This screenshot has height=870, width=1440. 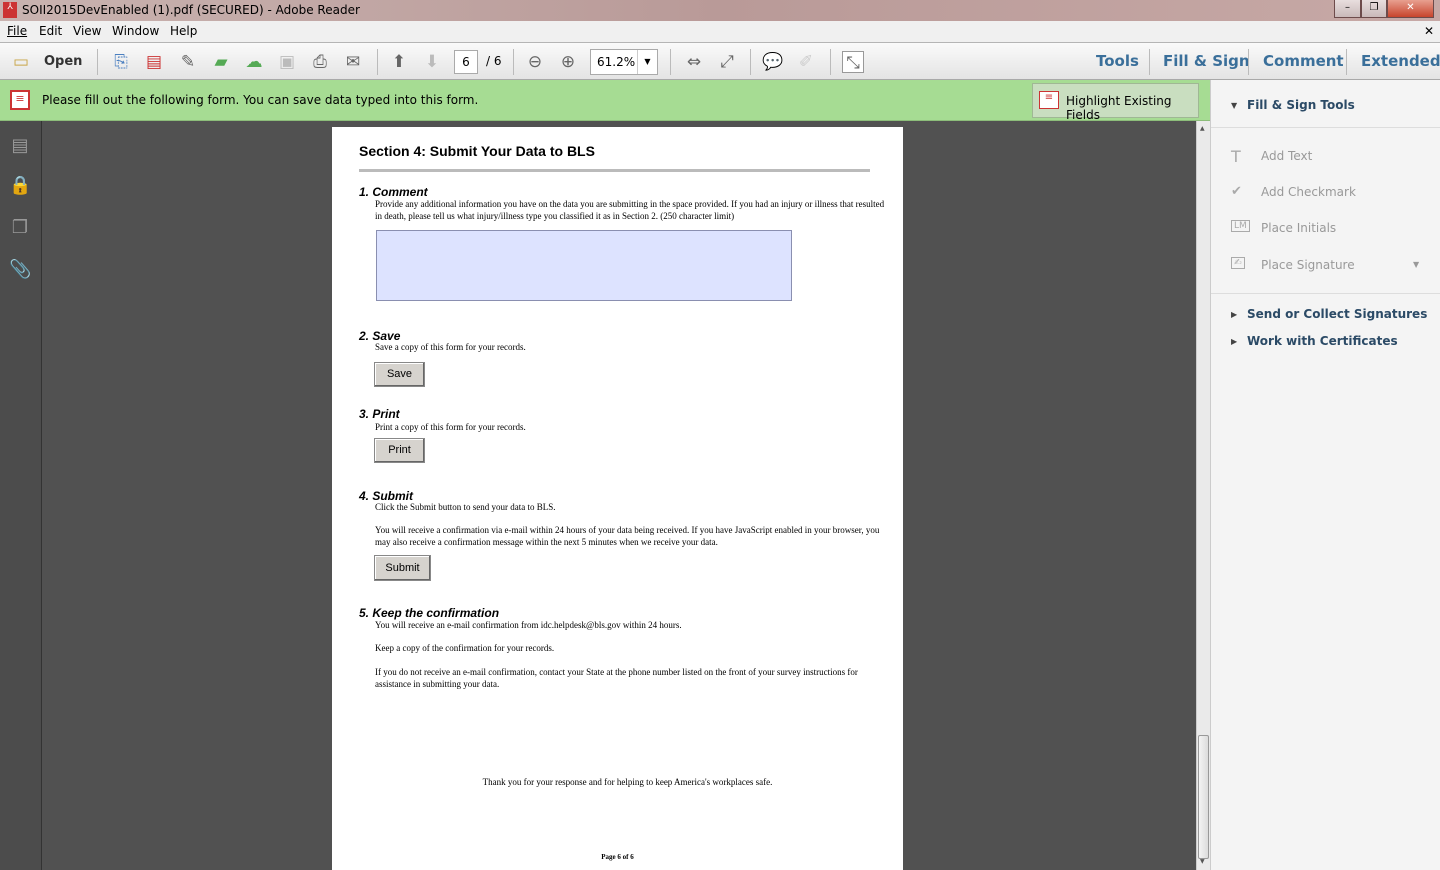 I want to click on vertical-scrollbar: ▲ ▼, so click(x=1203, y=495).